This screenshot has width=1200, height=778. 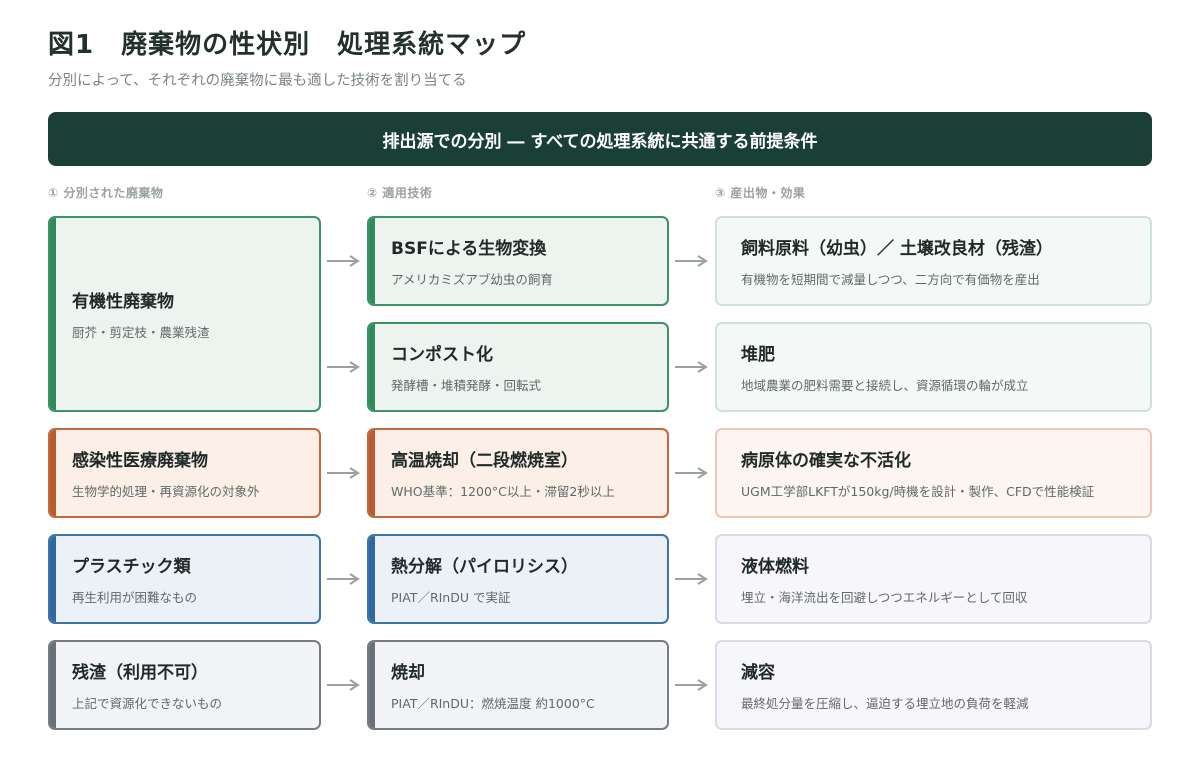 What do you see at coordinates (518, 367) in the screenshot?
I see `tech-box-compost: コンポスト化 発酵槽・堆積発酵・回転式` at bounding box center [518, 367].